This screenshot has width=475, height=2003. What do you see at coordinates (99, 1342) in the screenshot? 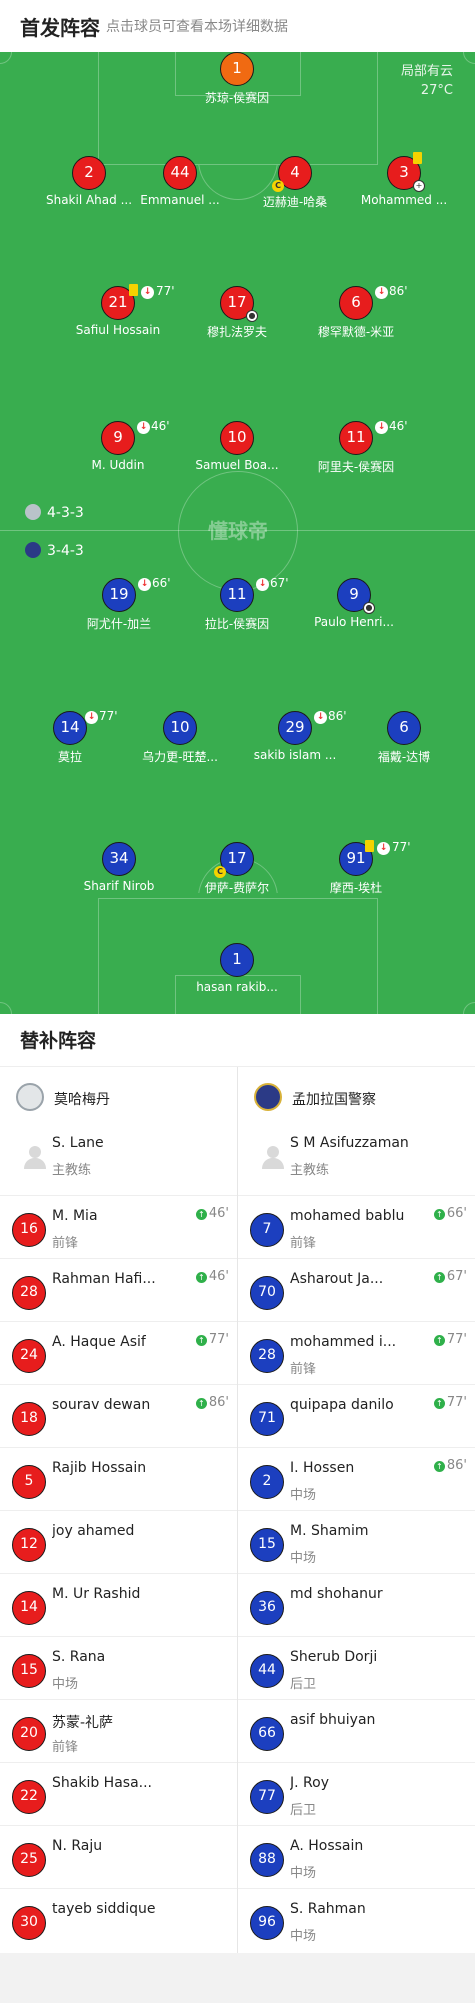
I see `player-name: A. Haque Asif` at bounding box center [99, 1342].